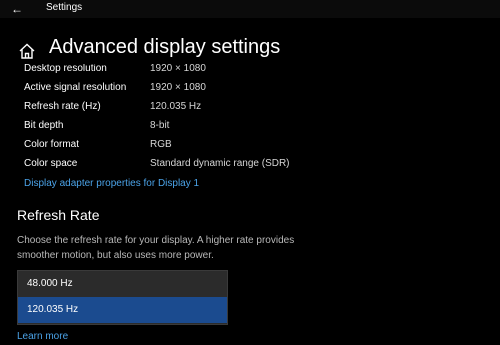 The width and height of the screenshot is (500, 345). Describe the element at coordinates (75, 87) in the screenshot. I see `info-label: Active signal resolution` at that location.